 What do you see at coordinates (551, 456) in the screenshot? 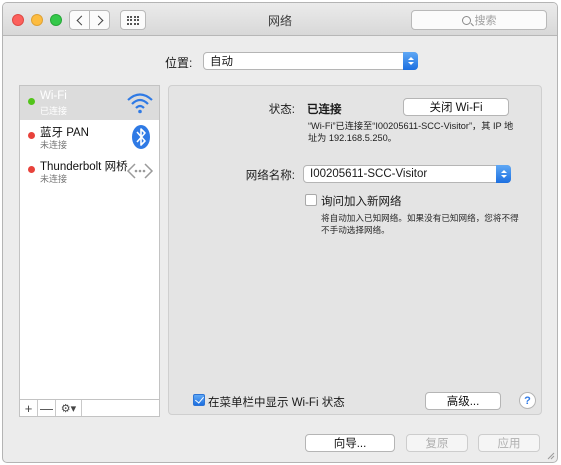
I see `resize-grip-icon` at bounding box center [551, 456].